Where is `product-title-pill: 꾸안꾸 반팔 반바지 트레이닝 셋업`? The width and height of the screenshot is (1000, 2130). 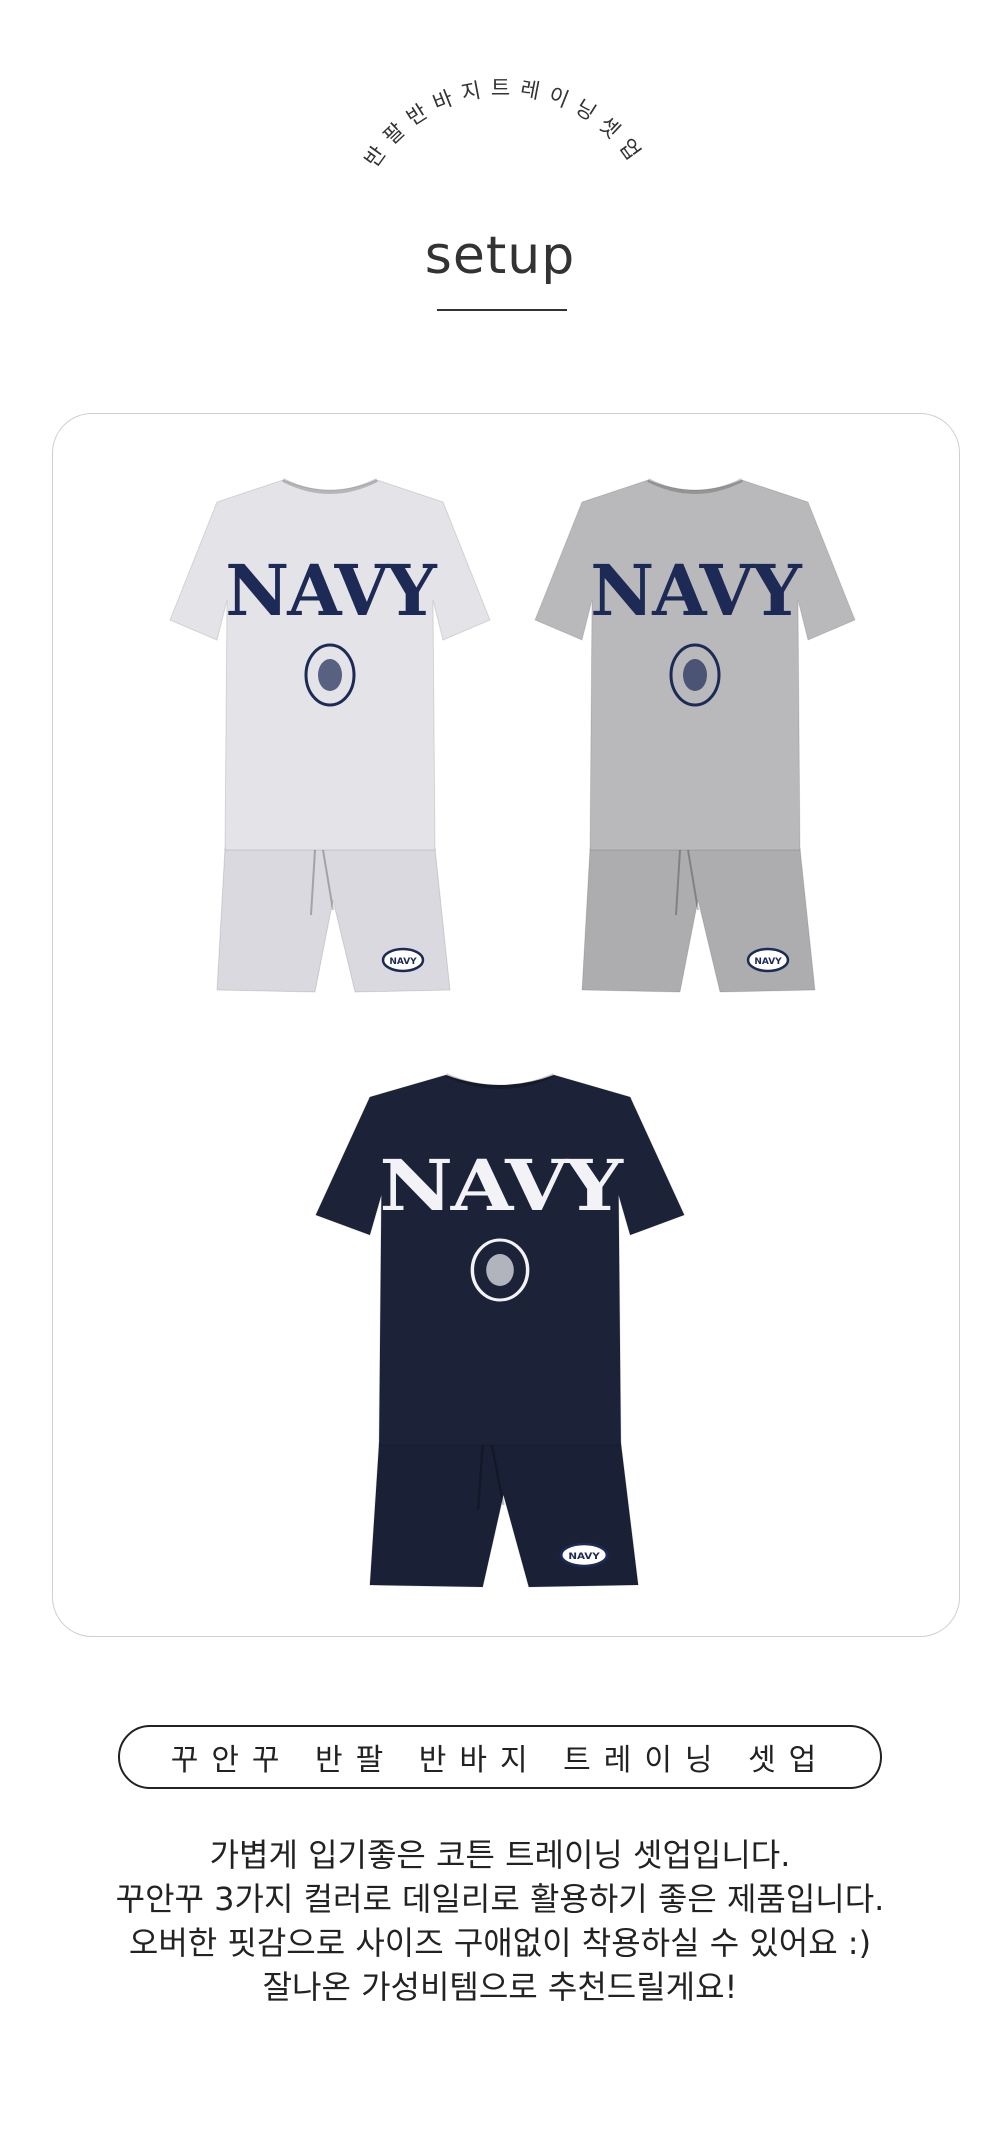 product-title-pill: 꾸안꾸 반팔 반바지 트레이닝 셋업 is located at coordinates (500, 1757).